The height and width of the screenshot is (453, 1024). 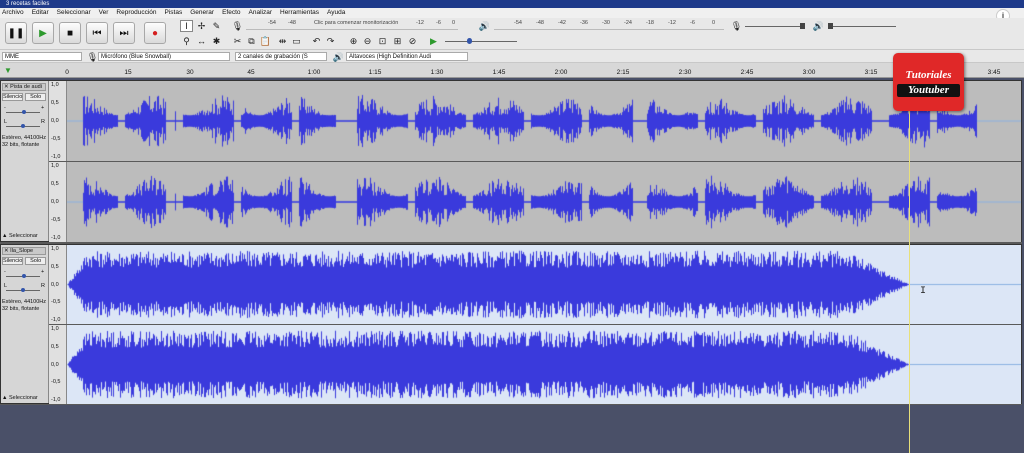 What do you see at coordinates (714, 23) in the screenshot?
I see `playback-meter-tick: 0` at bounding box center [714, 23].